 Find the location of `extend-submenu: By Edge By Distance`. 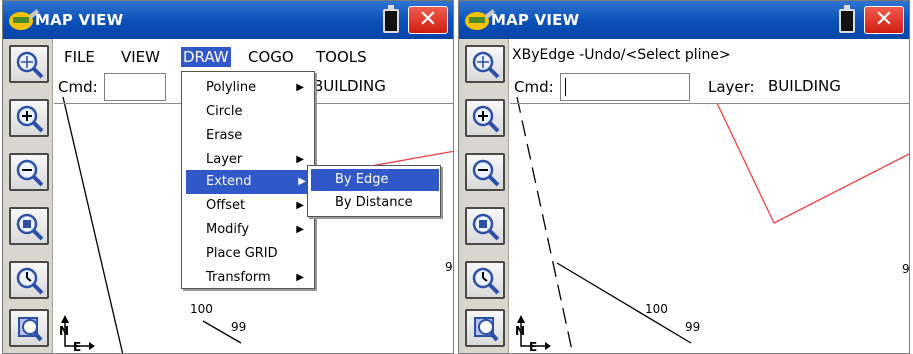

extend-submenu: By Edge By Distance is located at coordinates (374, 191).